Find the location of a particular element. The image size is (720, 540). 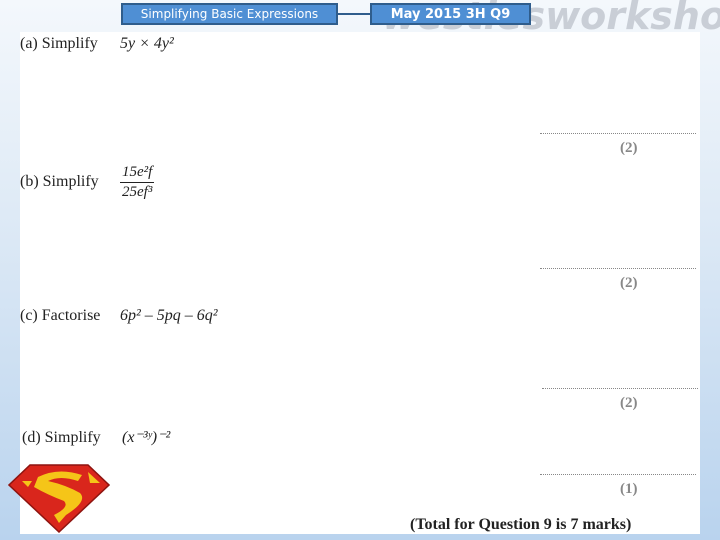

marks-b: (2) is located at coordinates (629, 283).